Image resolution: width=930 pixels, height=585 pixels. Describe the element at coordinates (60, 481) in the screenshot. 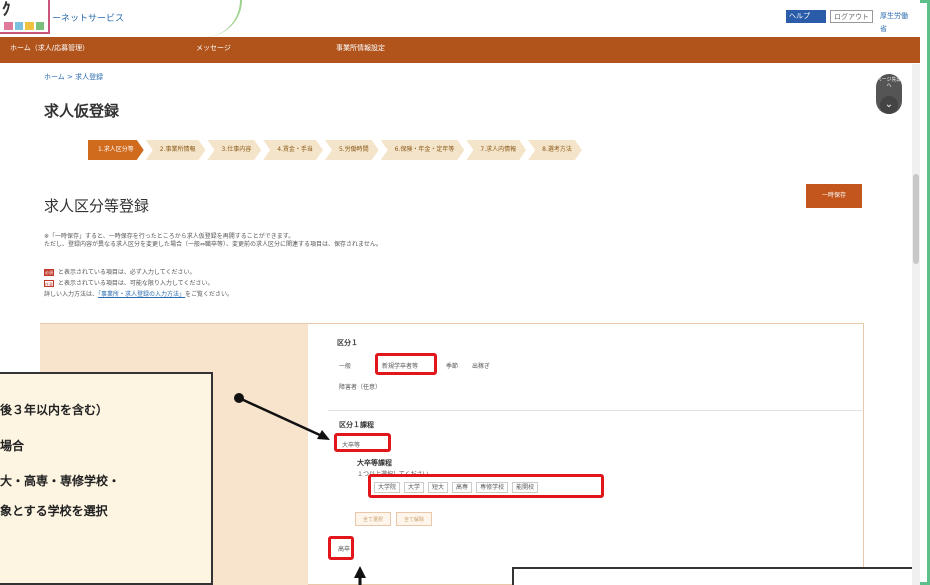

I see `callout-line-3: 大・高専・専修学校・` at that location.